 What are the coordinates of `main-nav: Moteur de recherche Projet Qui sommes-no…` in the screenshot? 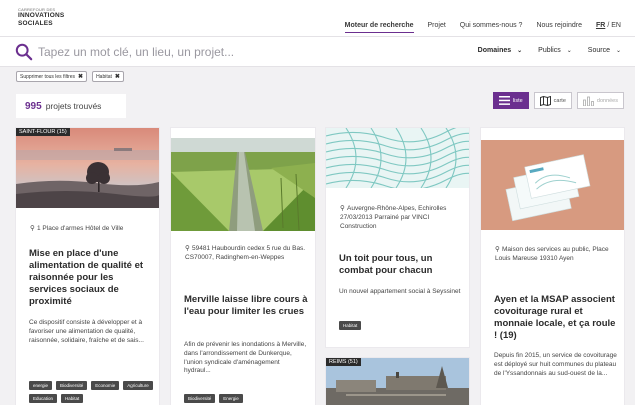 It's located at (482, 25).